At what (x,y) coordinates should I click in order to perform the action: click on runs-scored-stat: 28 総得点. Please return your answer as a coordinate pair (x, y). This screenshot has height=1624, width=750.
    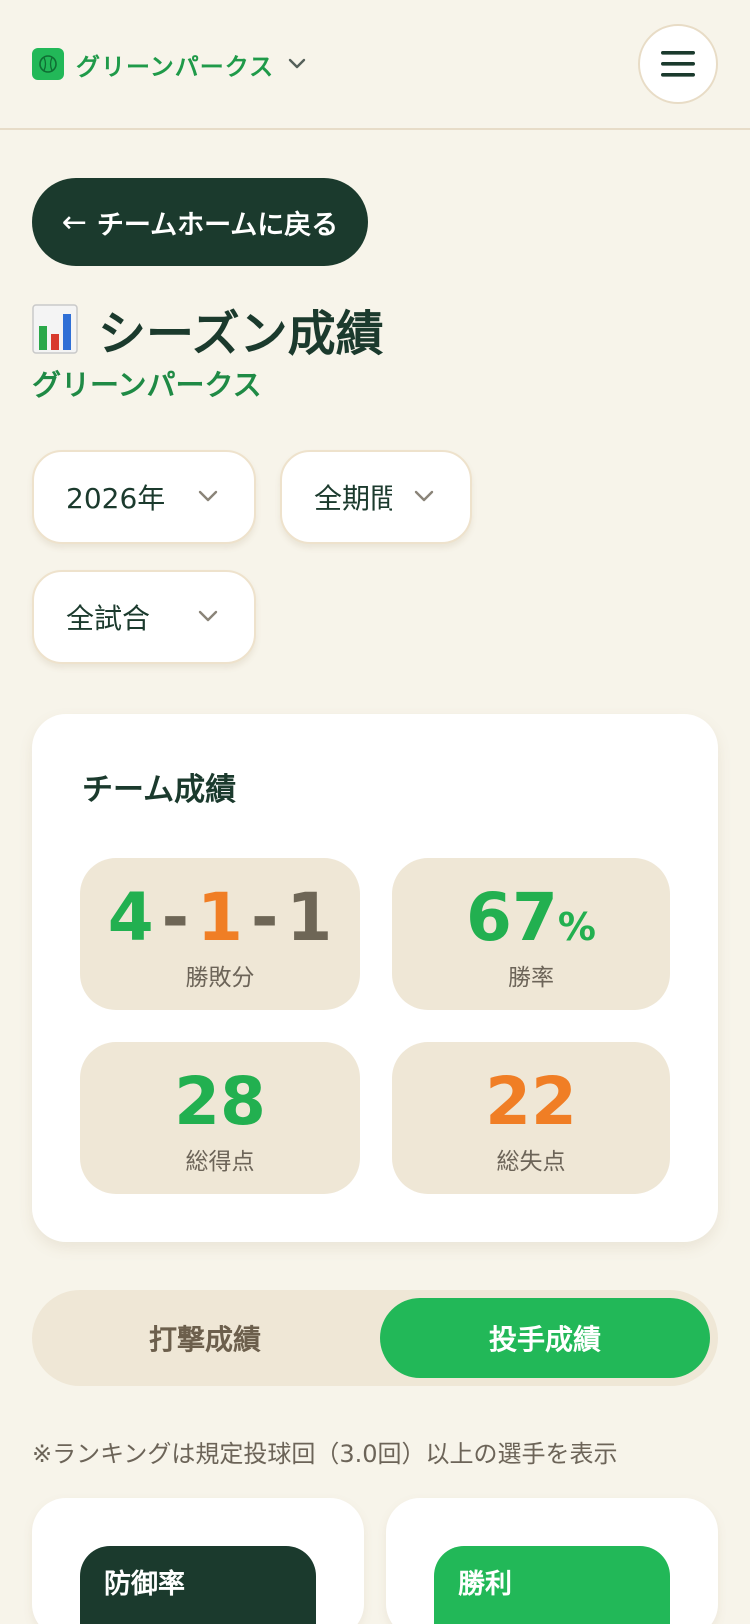
    Looking at the image, I should click on (220, 1118).